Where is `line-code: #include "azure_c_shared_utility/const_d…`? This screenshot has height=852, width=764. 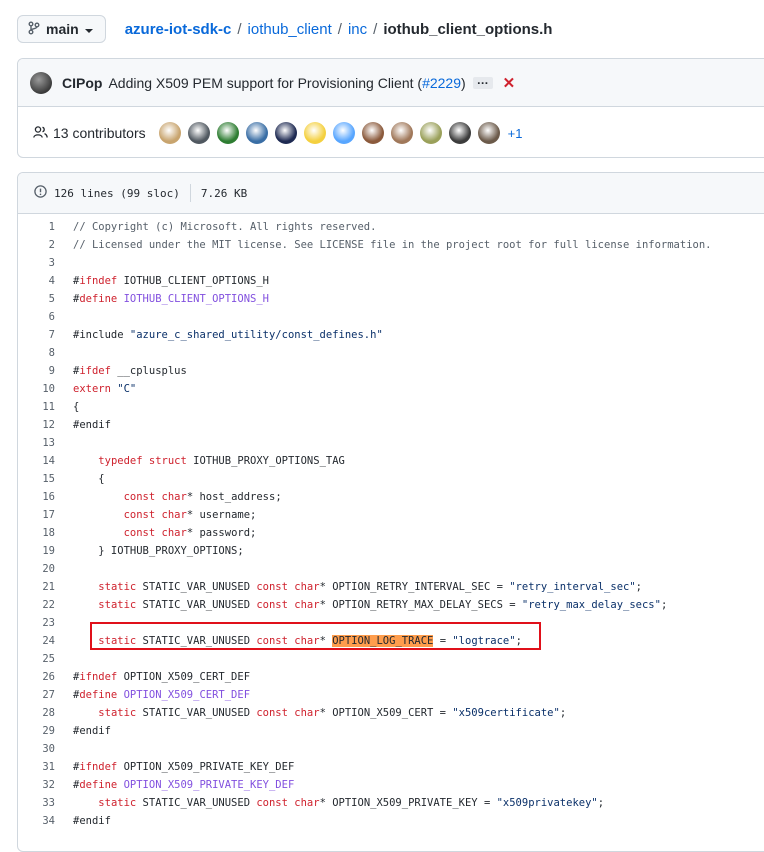 line-code: #include "azure_c_shared_utility/const_d… is located at coordinates (219, 335).